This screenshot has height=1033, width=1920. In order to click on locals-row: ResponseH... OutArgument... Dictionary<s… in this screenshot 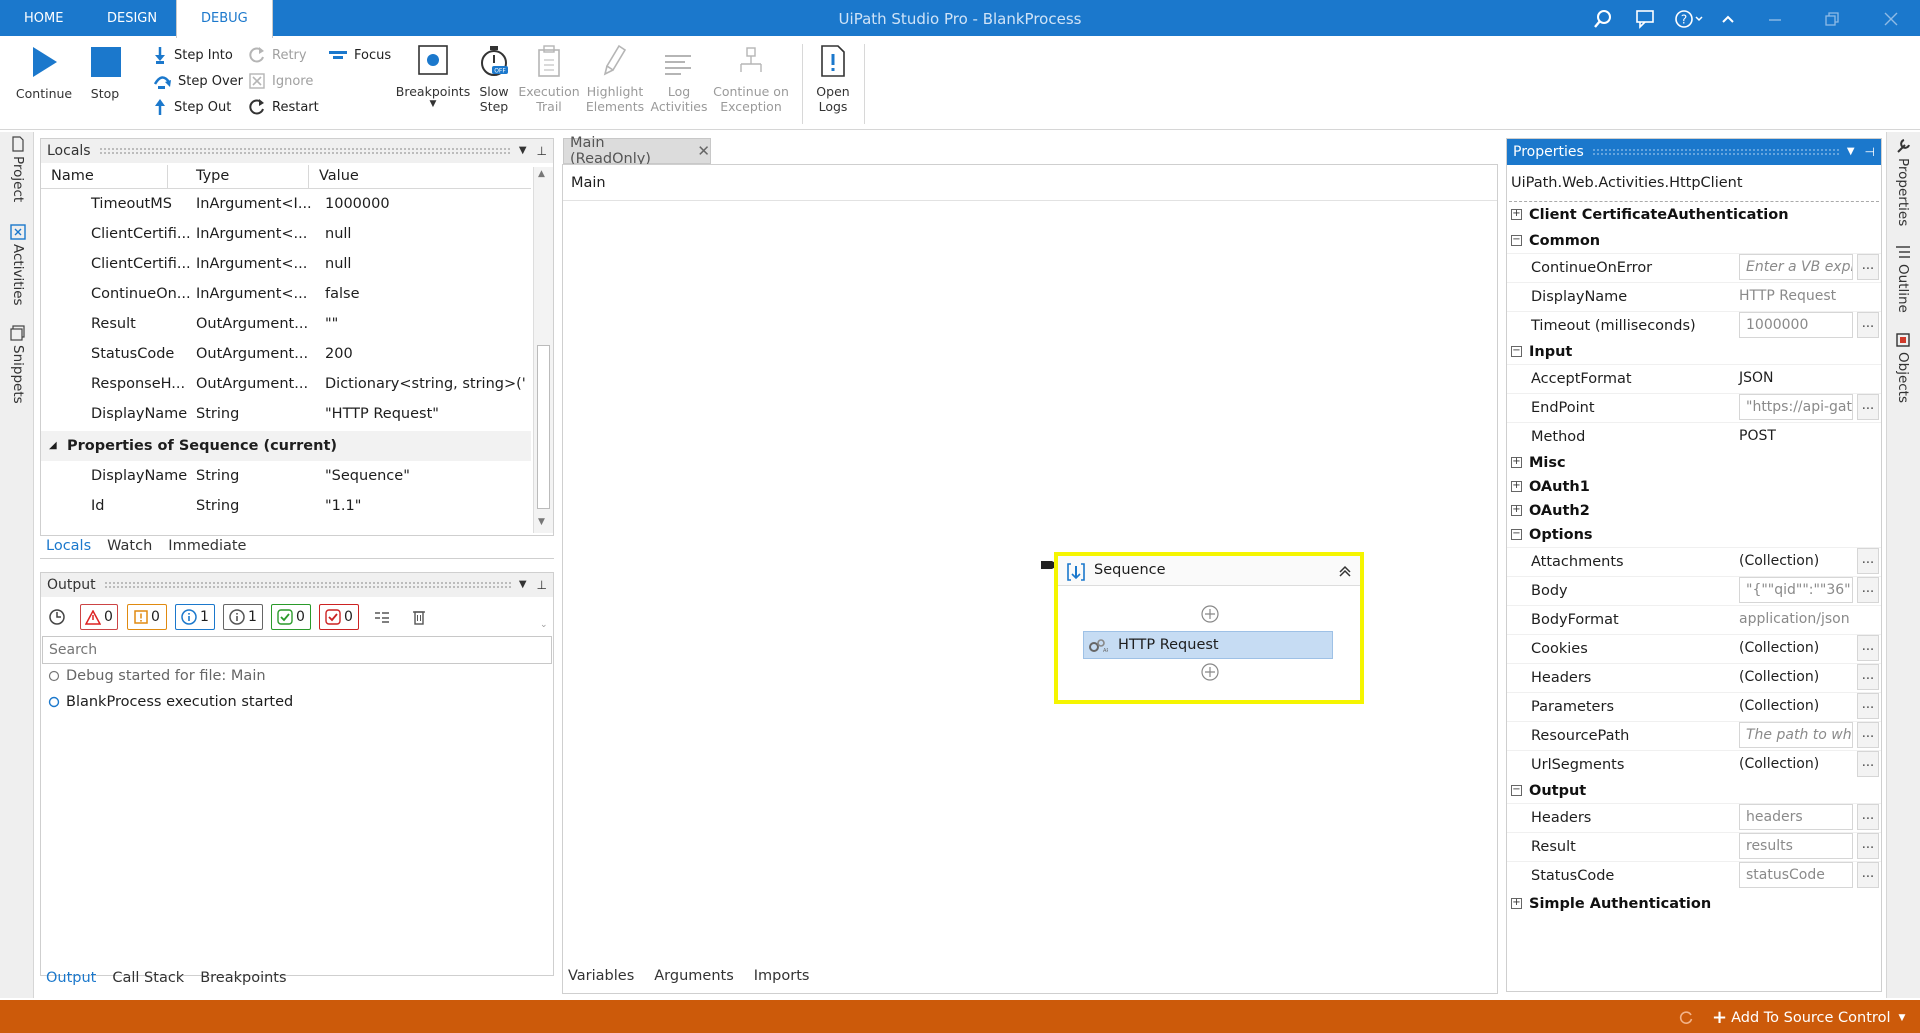, I will do `click(286, 384)`.